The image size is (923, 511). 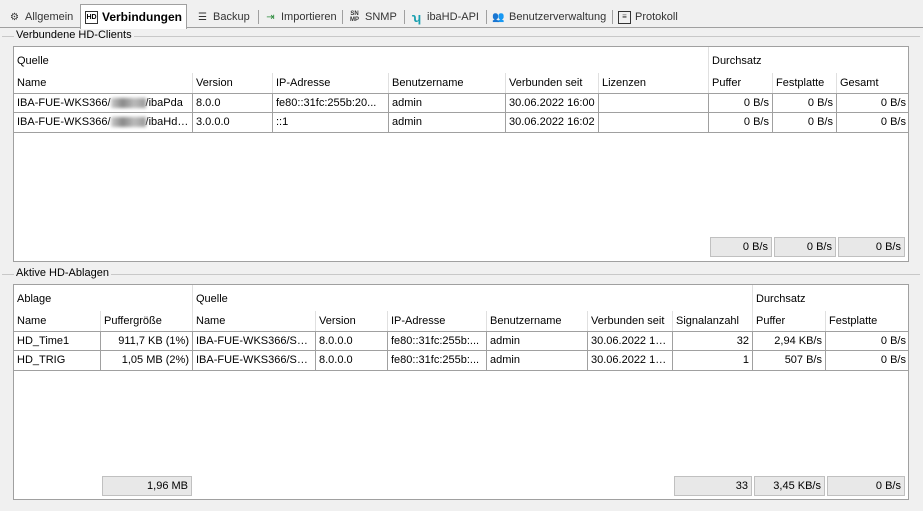 I want to click on users-icon: 👥, so click(x=498, y=17).